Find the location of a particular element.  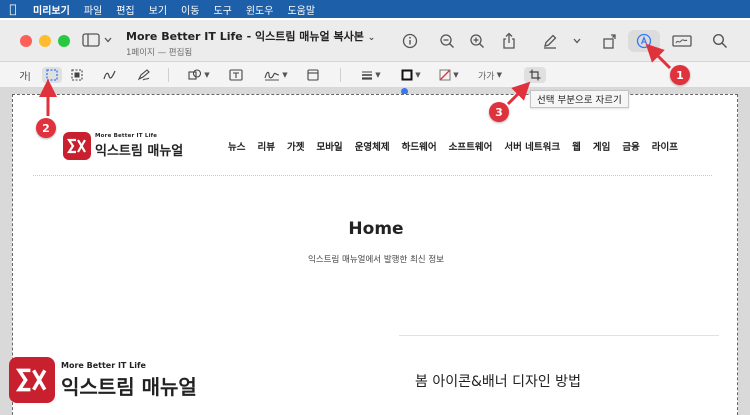

logo-mark-icon is located at coordinates (77, 146).